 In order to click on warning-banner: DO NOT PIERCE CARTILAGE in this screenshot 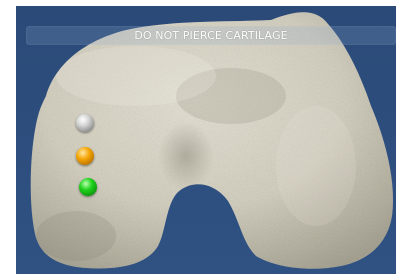, I will do `click(211, 35)`.